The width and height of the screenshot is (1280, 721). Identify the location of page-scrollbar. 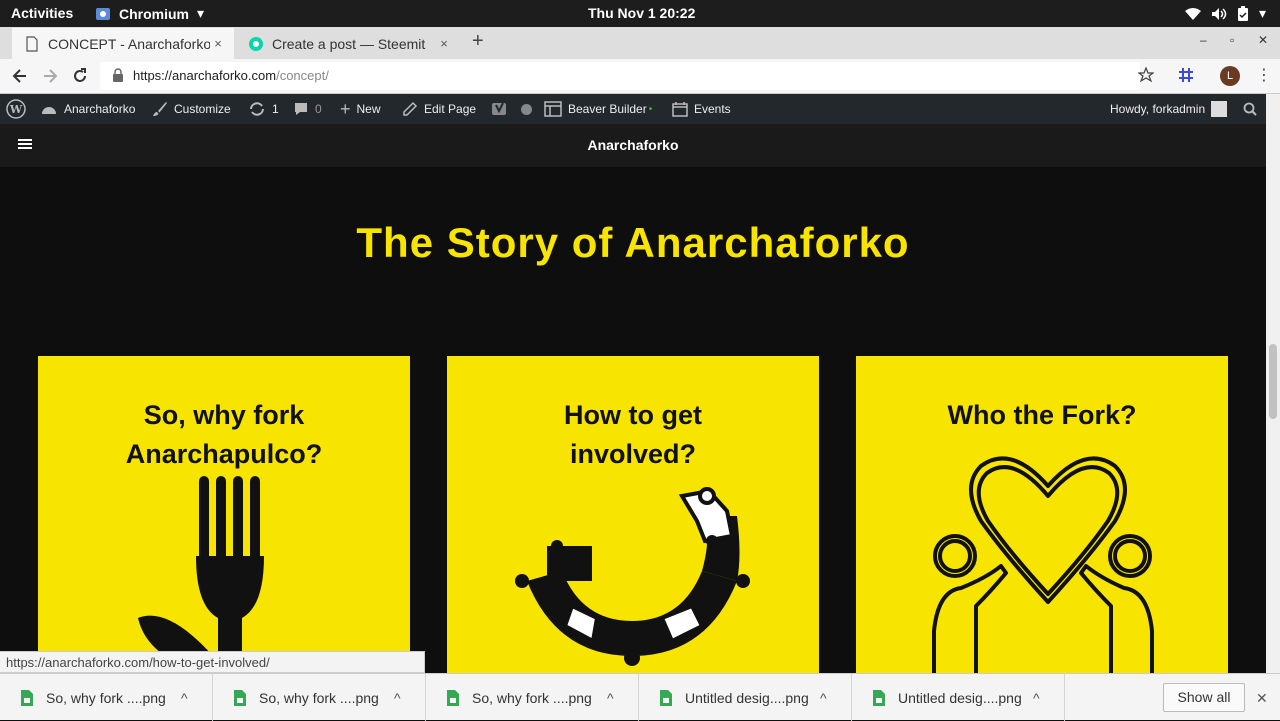
(1273, 383).